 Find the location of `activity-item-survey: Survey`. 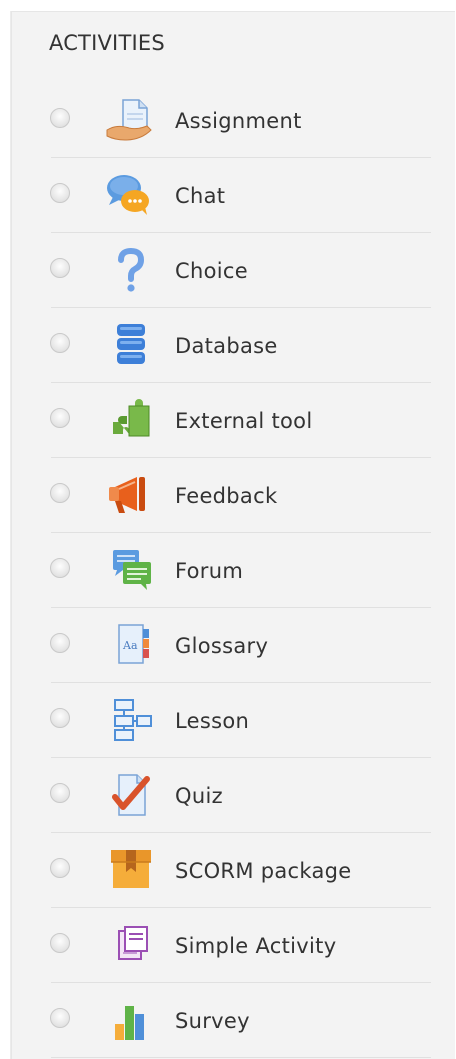

activity-item-survey: Survey is located at coordinates (233, 1020).